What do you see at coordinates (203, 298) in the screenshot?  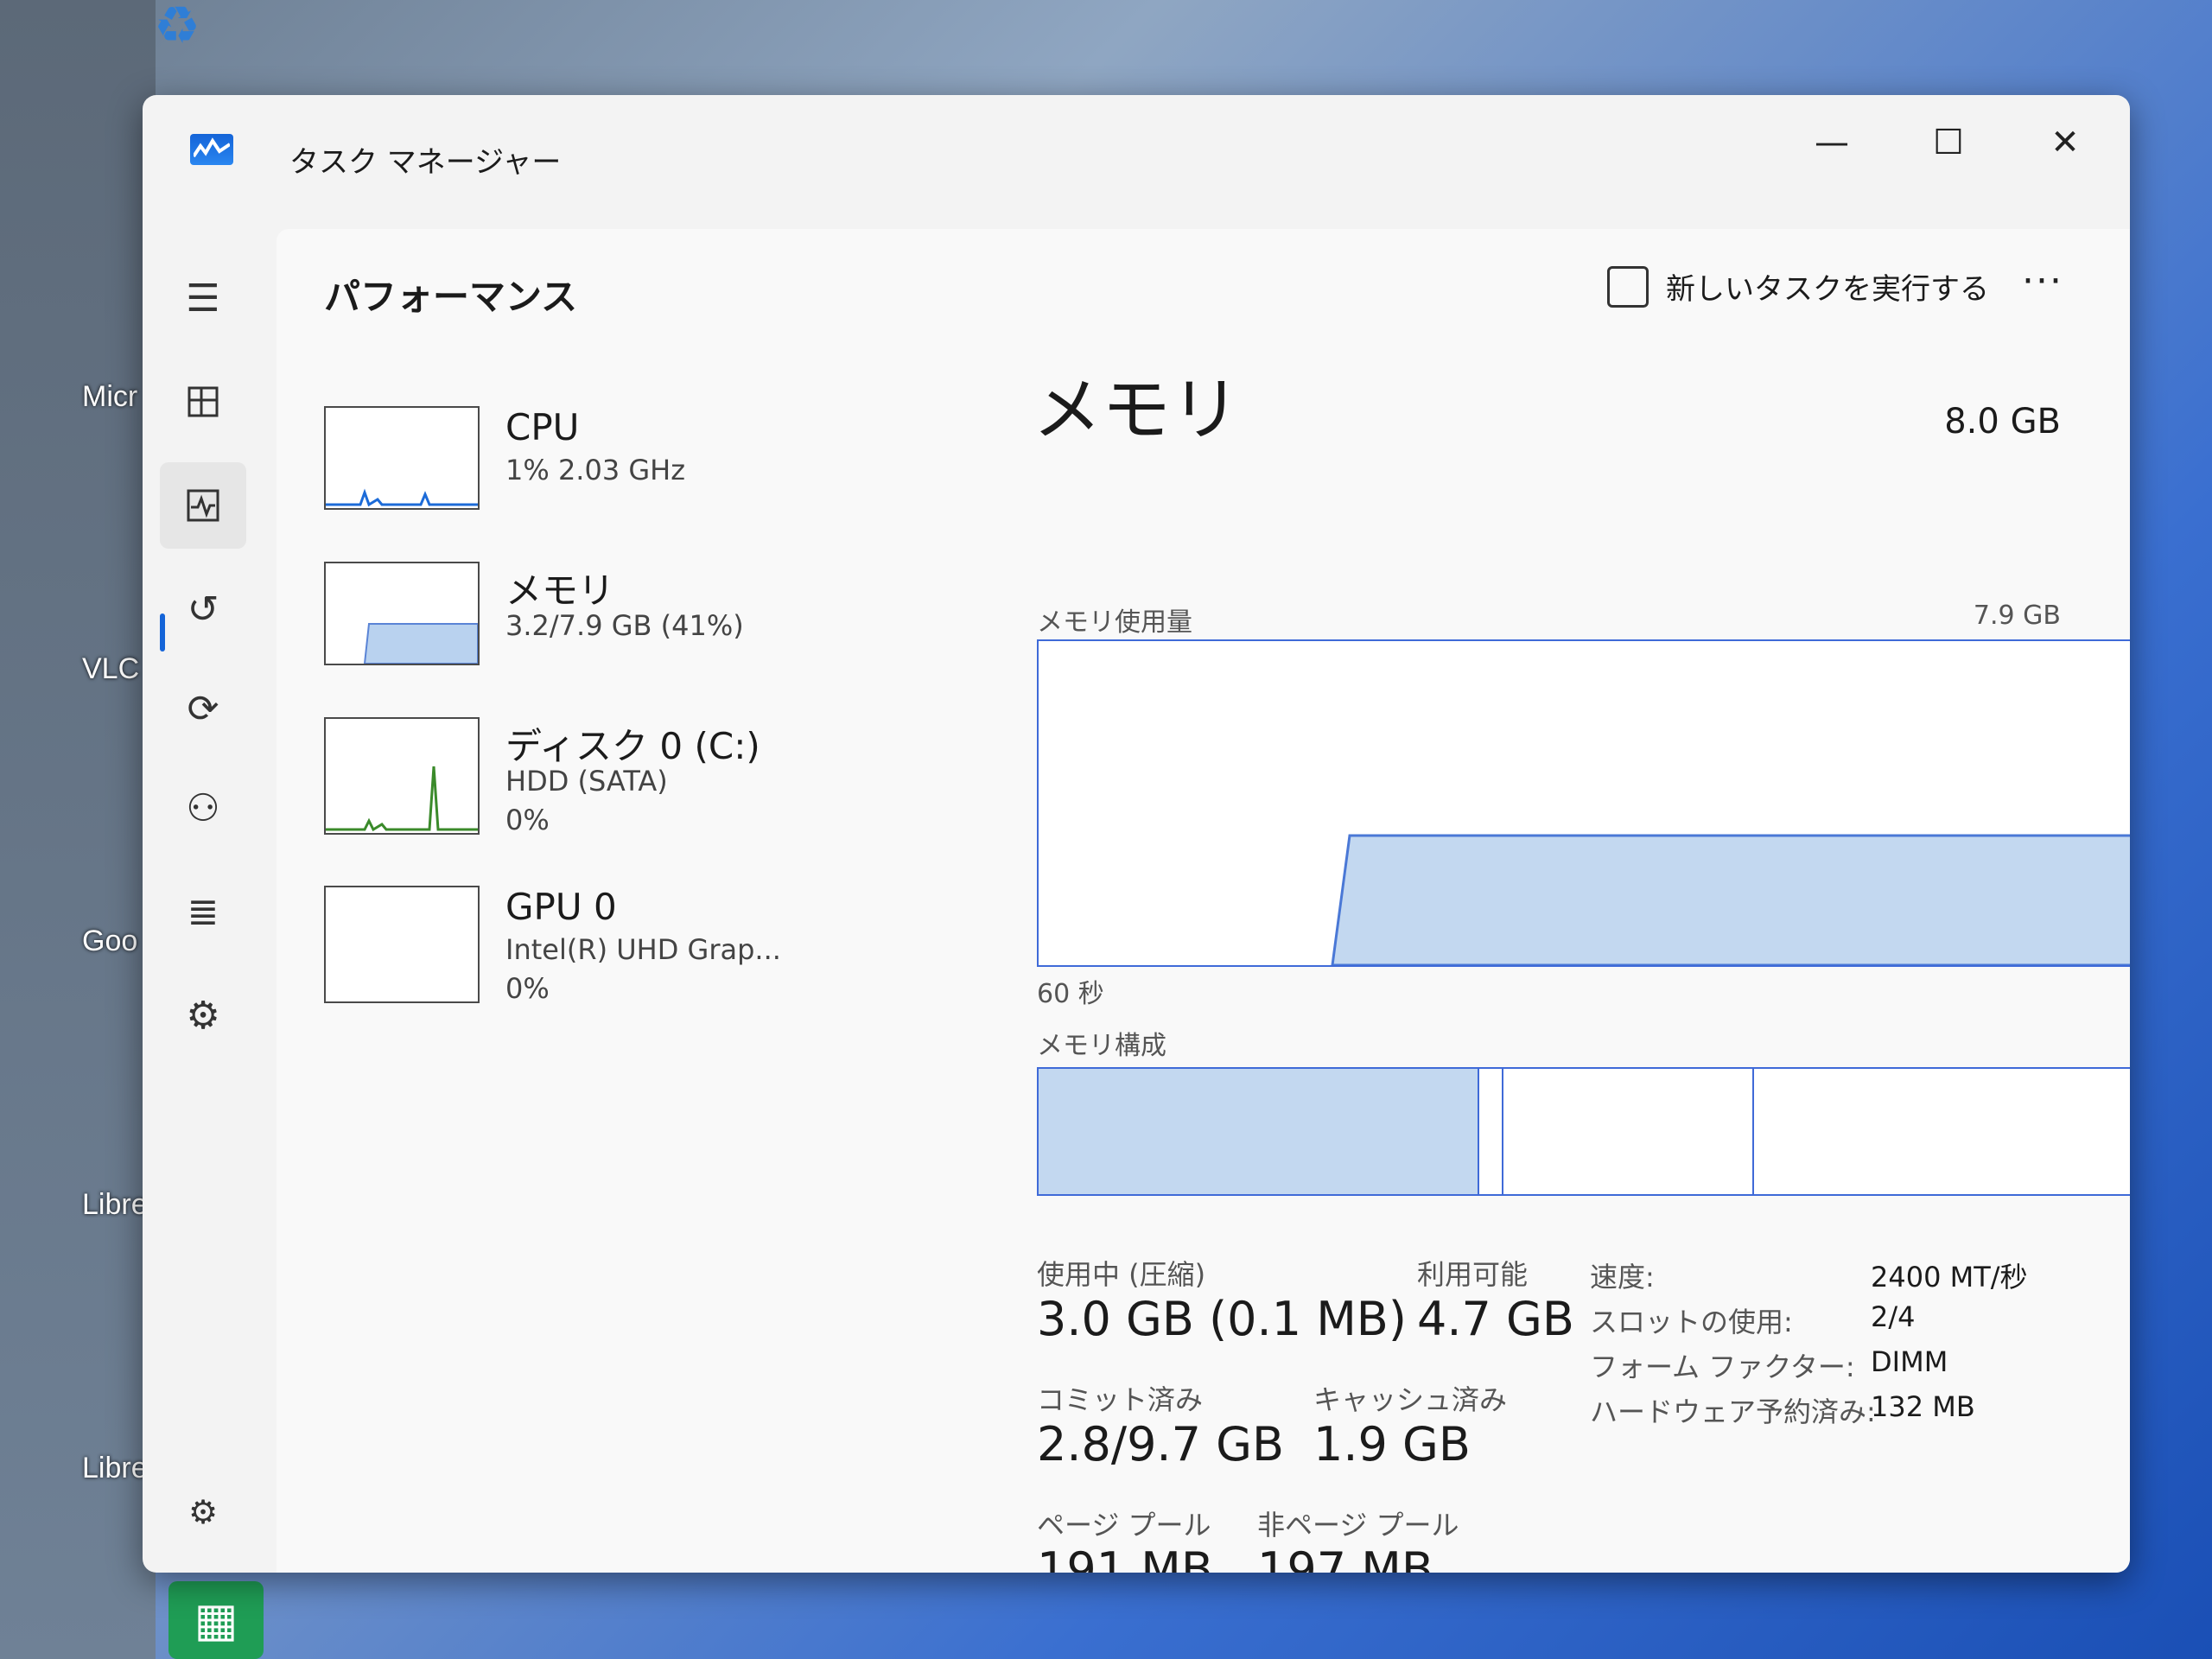 I see `menu-icon: ☰` at bounding box center [203, 298].